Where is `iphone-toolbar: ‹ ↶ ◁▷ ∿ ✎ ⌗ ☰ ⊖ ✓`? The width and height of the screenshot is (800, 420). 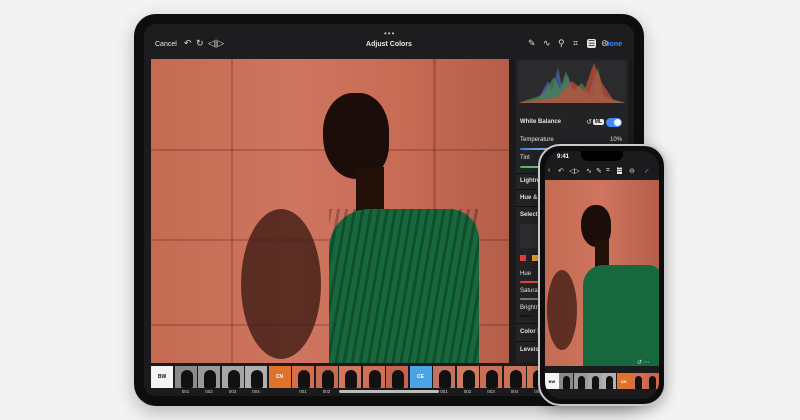
iphone-toolbar: ‹ ↶ ◁▷ ∿ ✎ ⌗ ☰ ⊖ ✓ is located at coordinates (599, 171).